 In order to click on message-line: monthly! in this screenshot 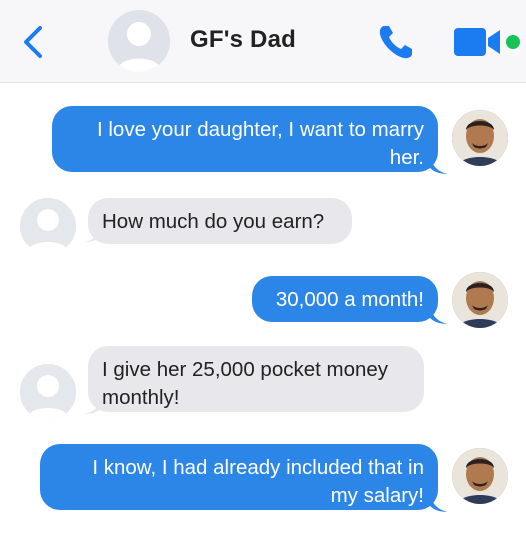, I will do `click(141, 397)`.